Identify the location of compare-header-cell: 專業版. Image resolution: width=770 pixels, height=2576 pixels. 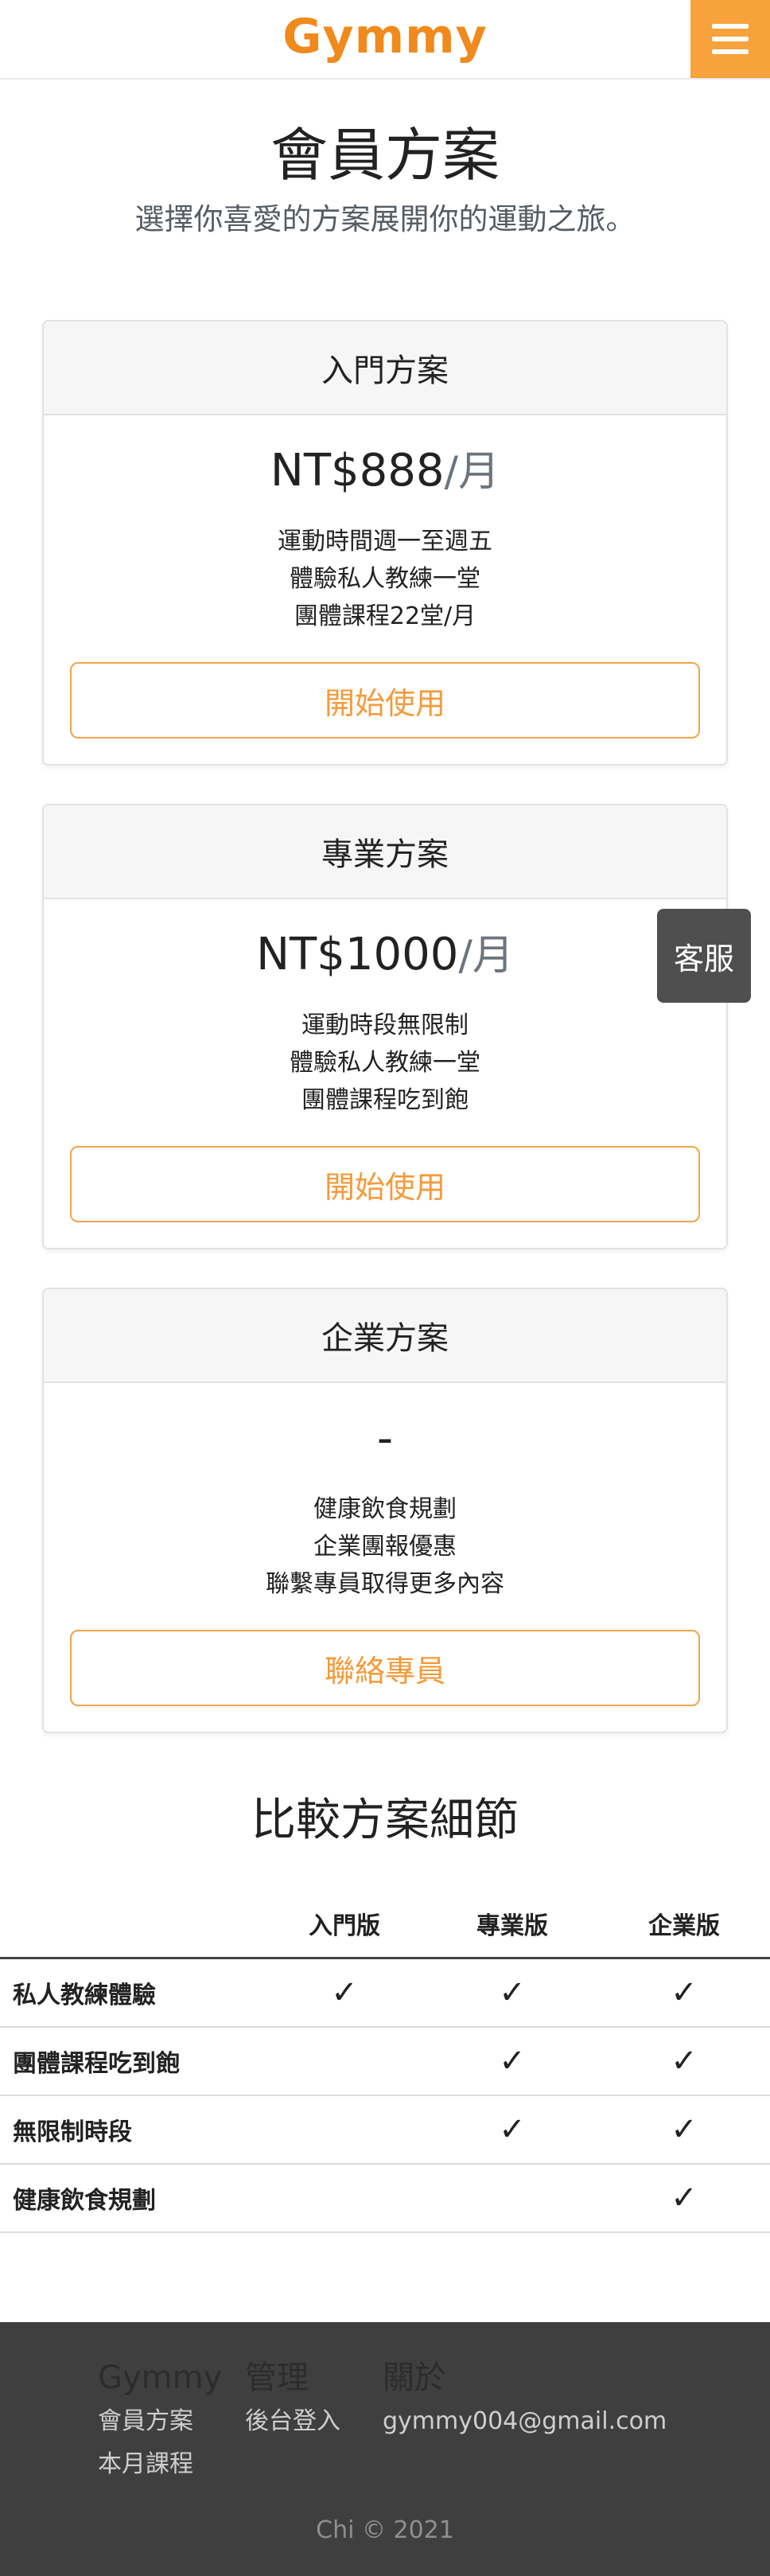
(512, 1924).